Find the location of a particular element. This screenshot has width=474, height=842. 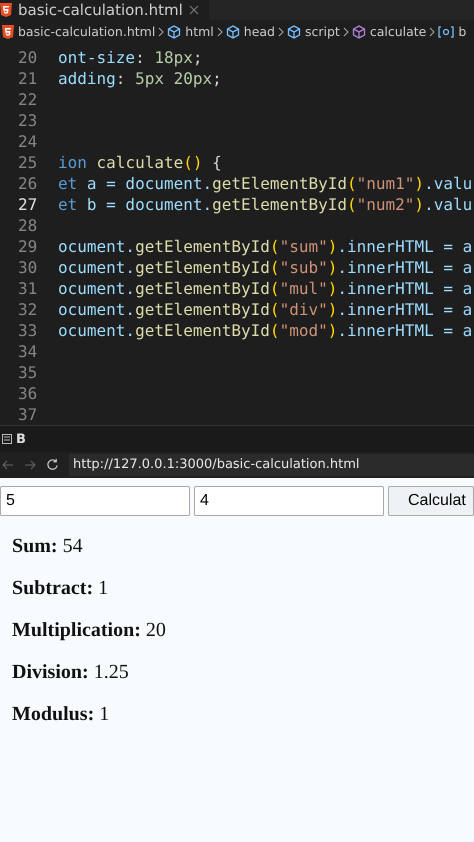

breadcrumb-item: calculate is located at coordinates (398, 31).